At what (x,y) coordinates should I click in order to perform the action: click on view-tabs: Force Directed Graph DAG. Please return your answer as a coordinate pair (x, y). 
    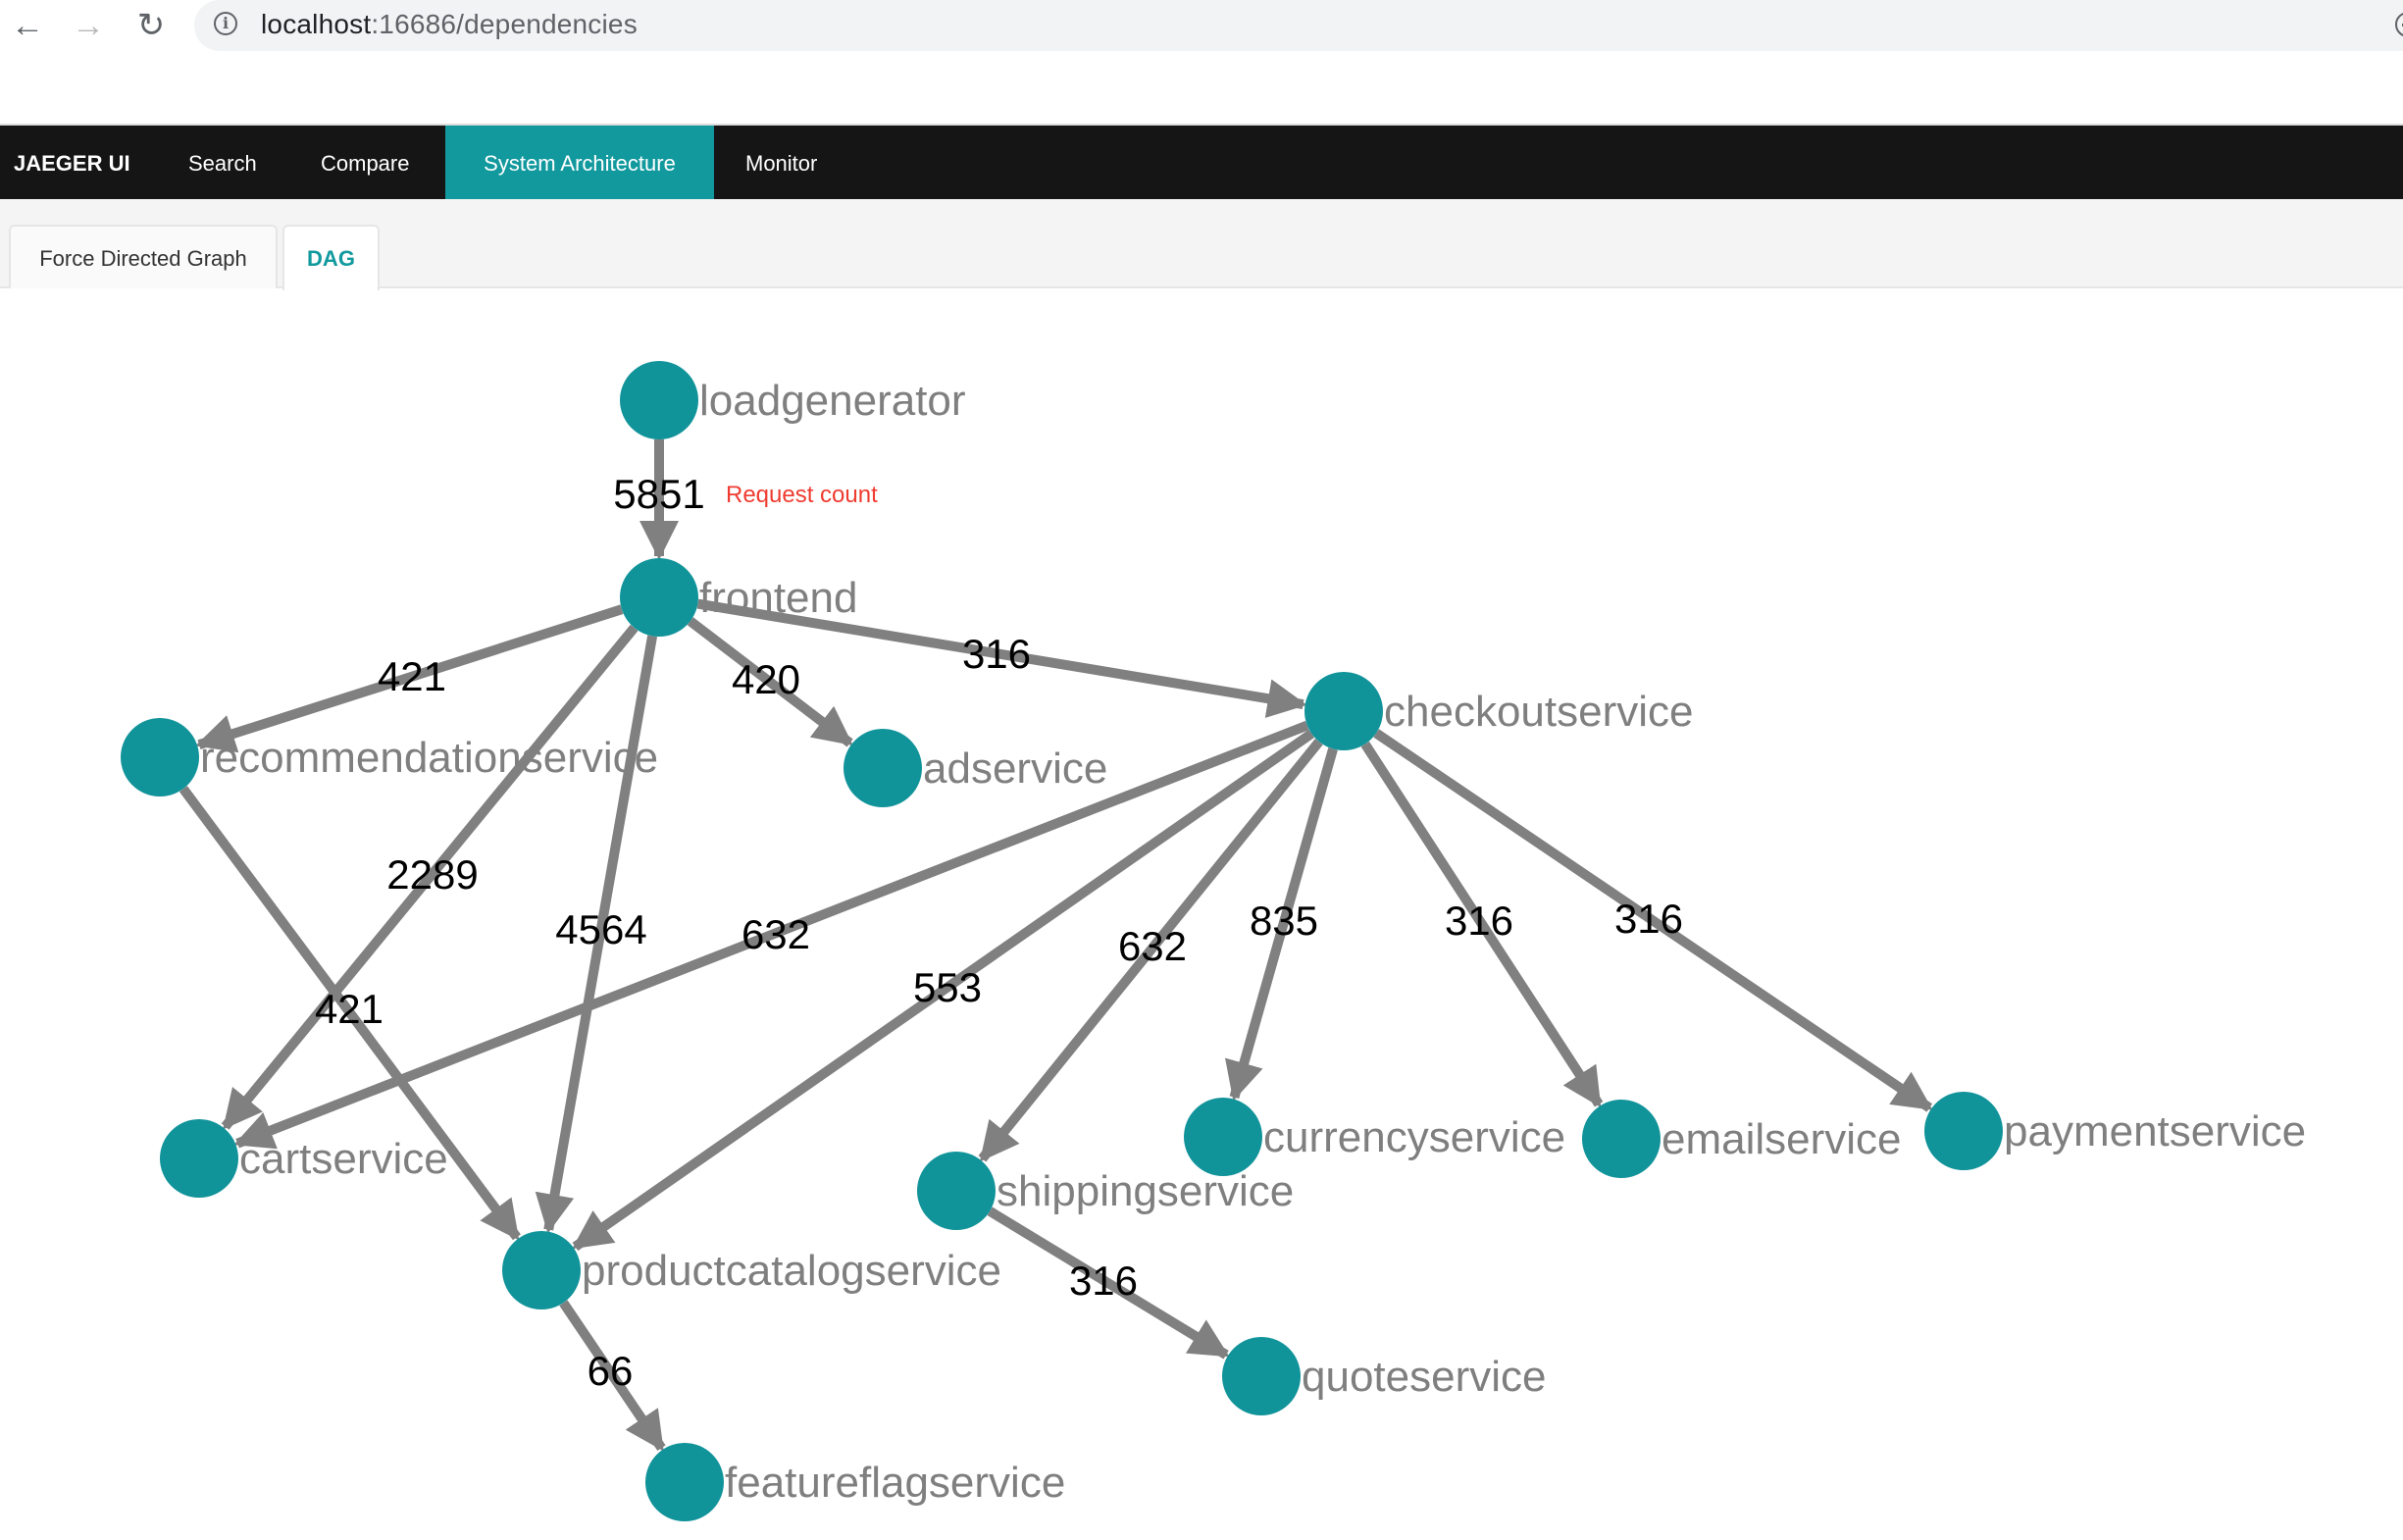
    Looking at the image, I should click on (1201, 244).